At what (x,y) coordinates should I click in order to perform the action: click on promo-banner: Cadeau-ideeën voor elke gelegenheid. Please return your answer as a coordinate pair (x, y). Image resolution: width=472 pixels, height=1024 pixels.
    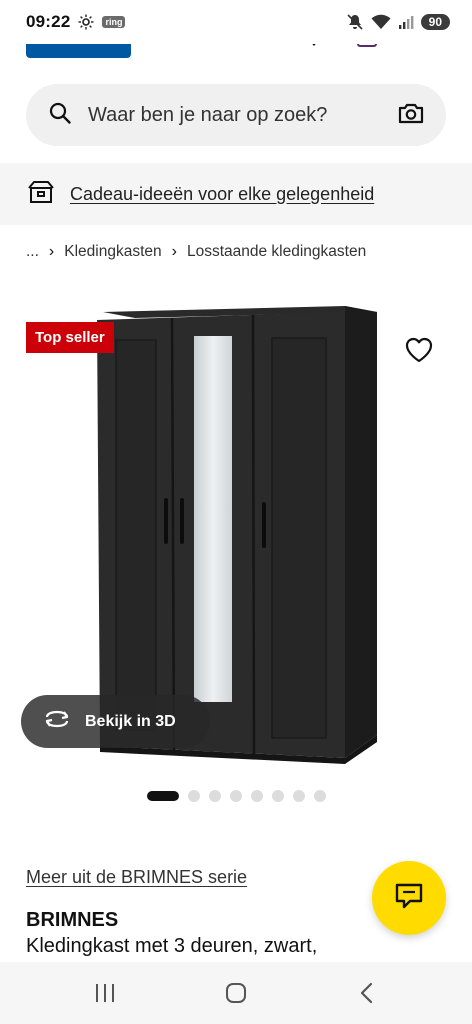
    Looking at the image, I should click on (236, 194).